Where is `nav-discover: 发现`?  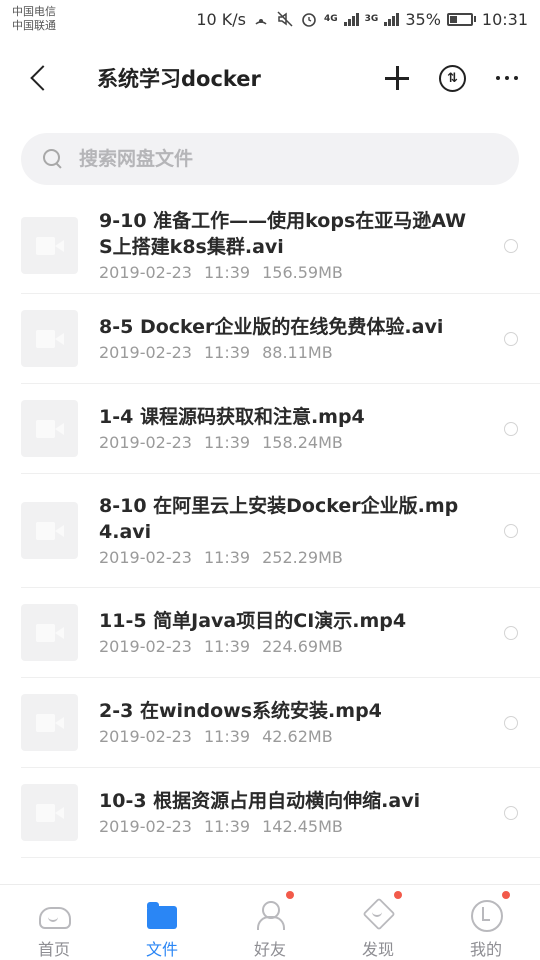 nav-discover: 发现 is located at coordinates (378, 922).